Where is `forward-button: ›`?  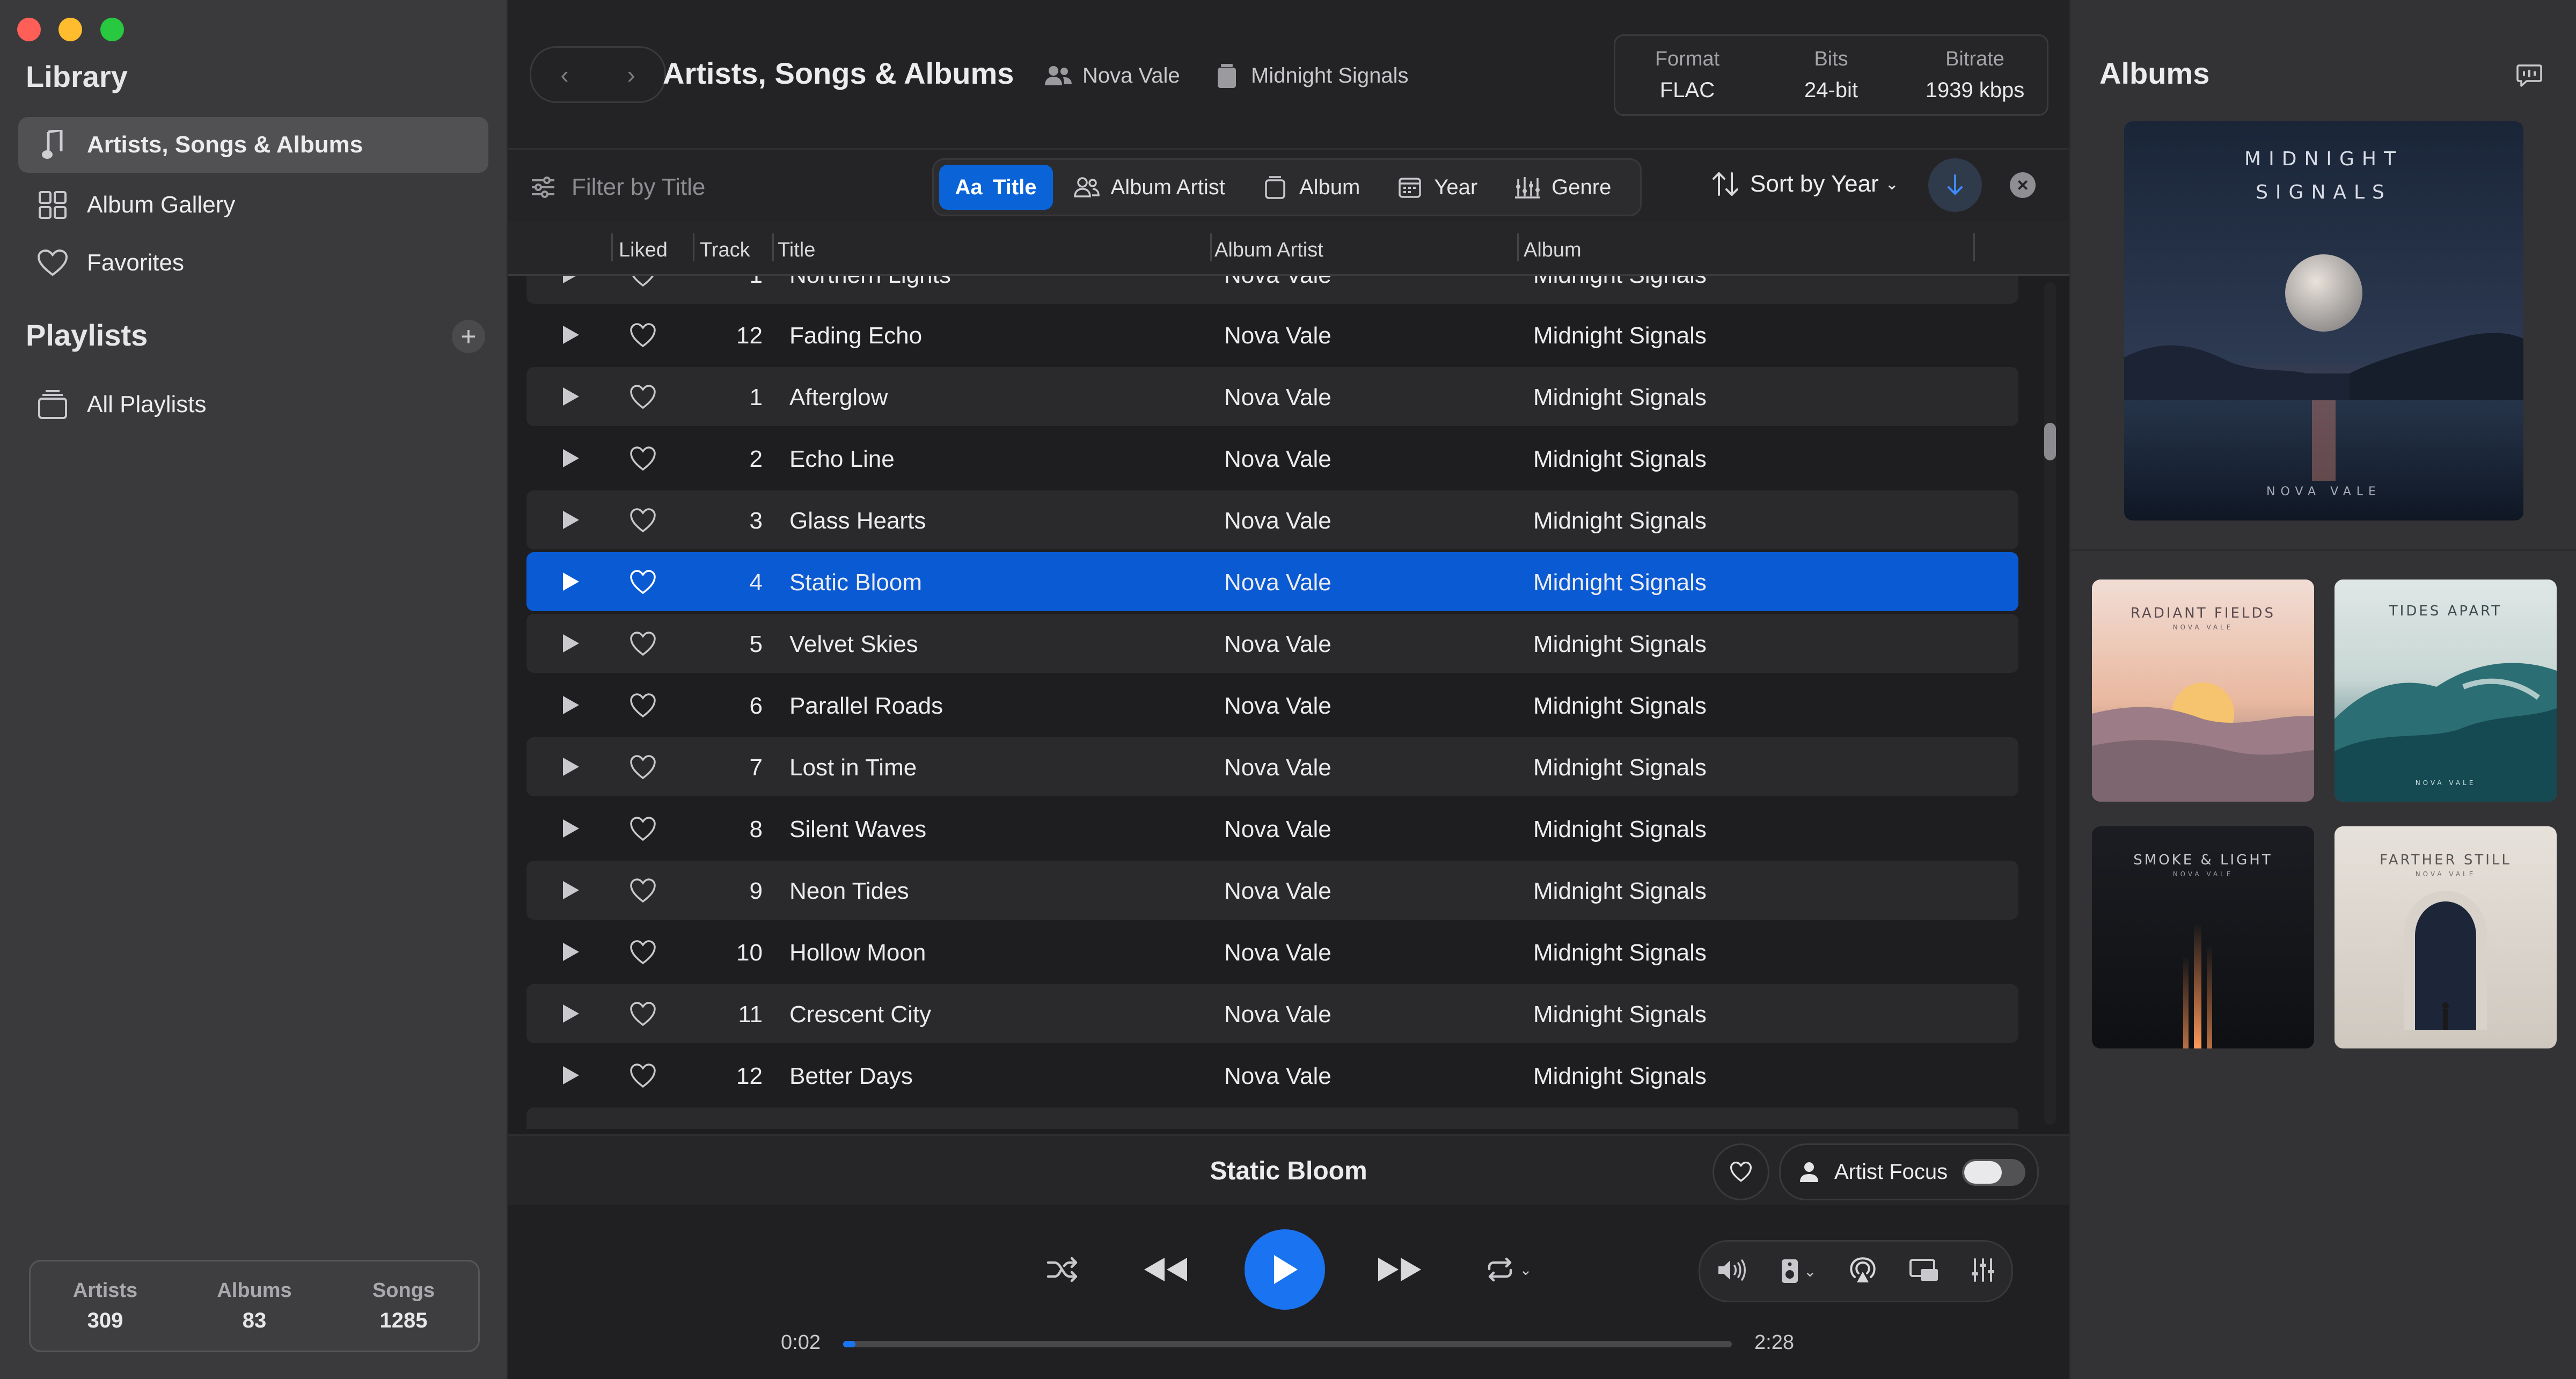 forward-button: › is located at coordinates (631, 75).